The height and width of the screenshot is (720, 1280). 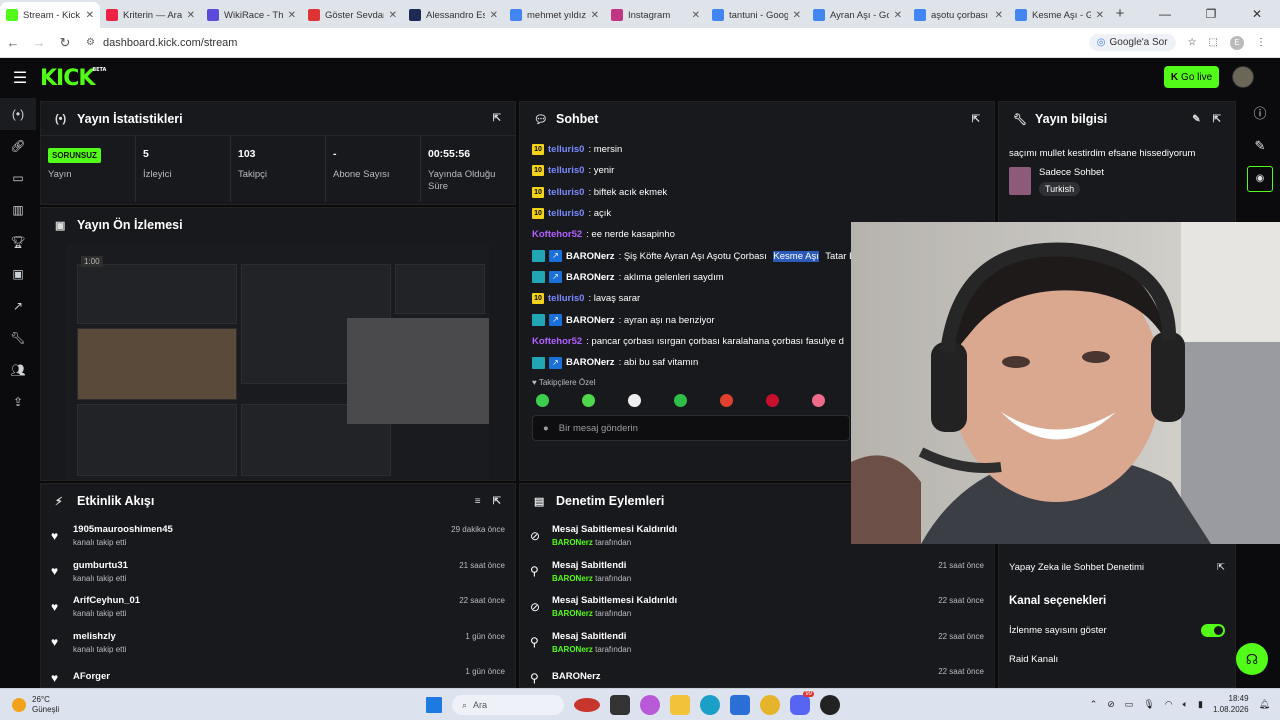 What do you see at coordinates (1243, 77) in the screenshot?
I see `user-avatar` at bounding box center [1243, 77].